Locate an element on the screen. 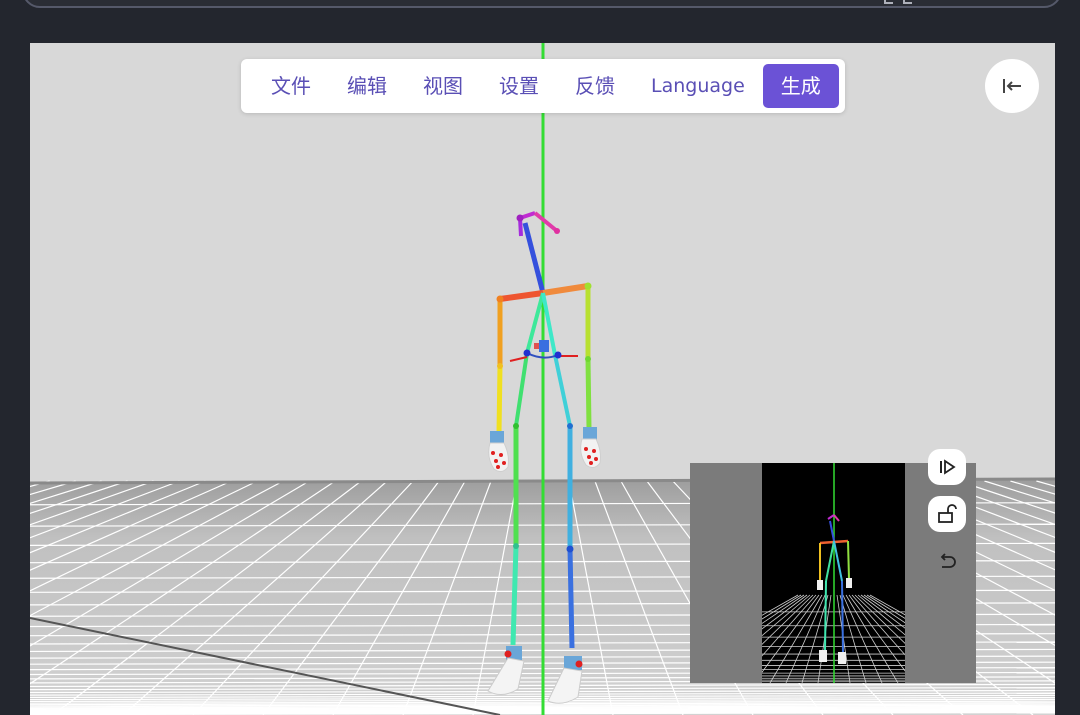  menu-edit: 编辑 is located at coordinates (367, 86).